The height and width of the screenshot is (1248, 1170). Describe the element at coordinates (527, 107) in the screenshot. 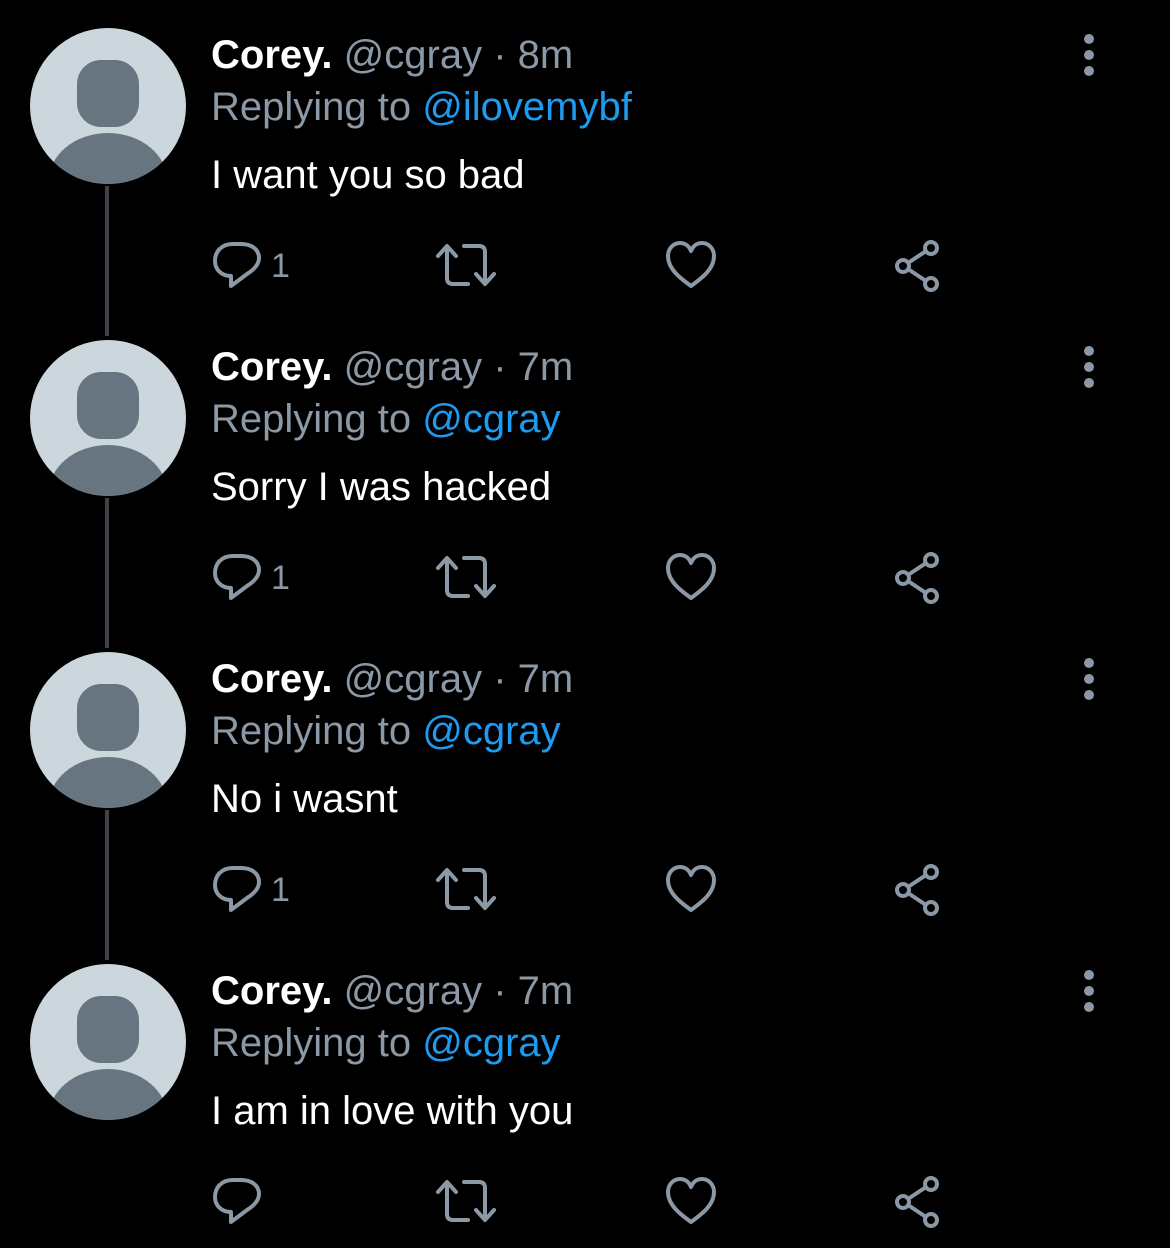

I see `replying-to-mention: @ilovemybf` at that location.